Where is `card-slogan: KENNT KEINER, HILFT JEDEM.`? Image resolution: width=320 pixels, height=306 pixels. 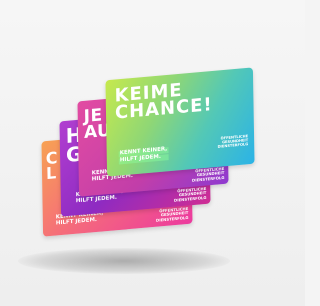 card-slogan: KENNT KEINER, HILFT JEDEM. is located at coordinates (143, 156).